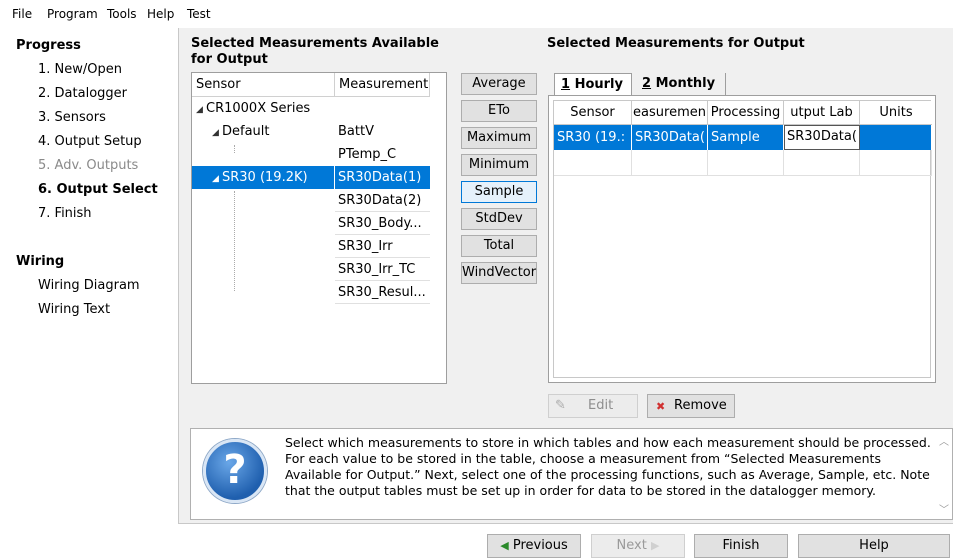 The width and height of the screenshot is (953, 560). I want to click on grid-cell-output-label-input: SR30Data(, so click(822, 137).